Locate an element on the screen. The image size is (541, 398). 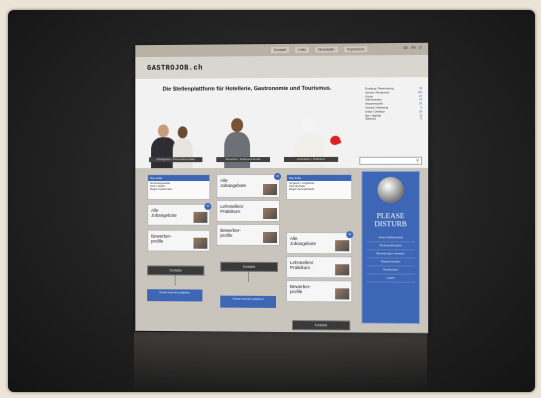
side-link: Firmenprofil ändern is located at coordinates (390, 246).